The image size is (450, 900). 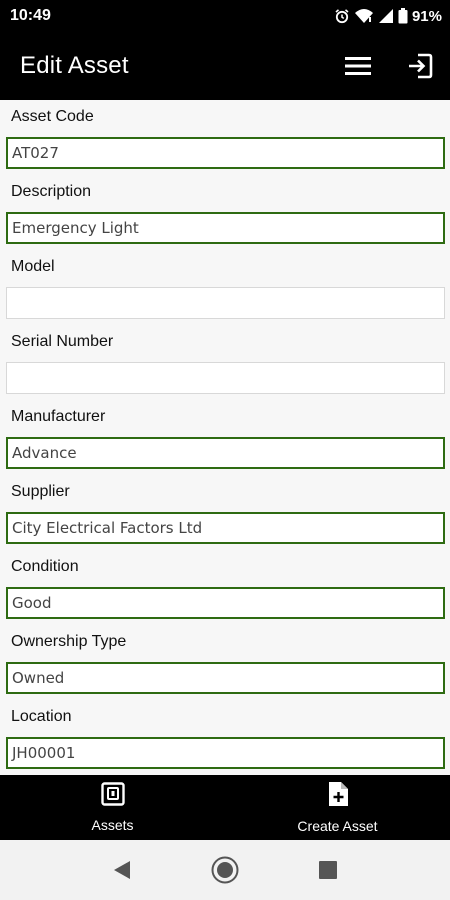 What do you see at coordinates (225, 228) in the screenshot?
I see `description-input: Emergency Light` at bounding box center [225, 228].